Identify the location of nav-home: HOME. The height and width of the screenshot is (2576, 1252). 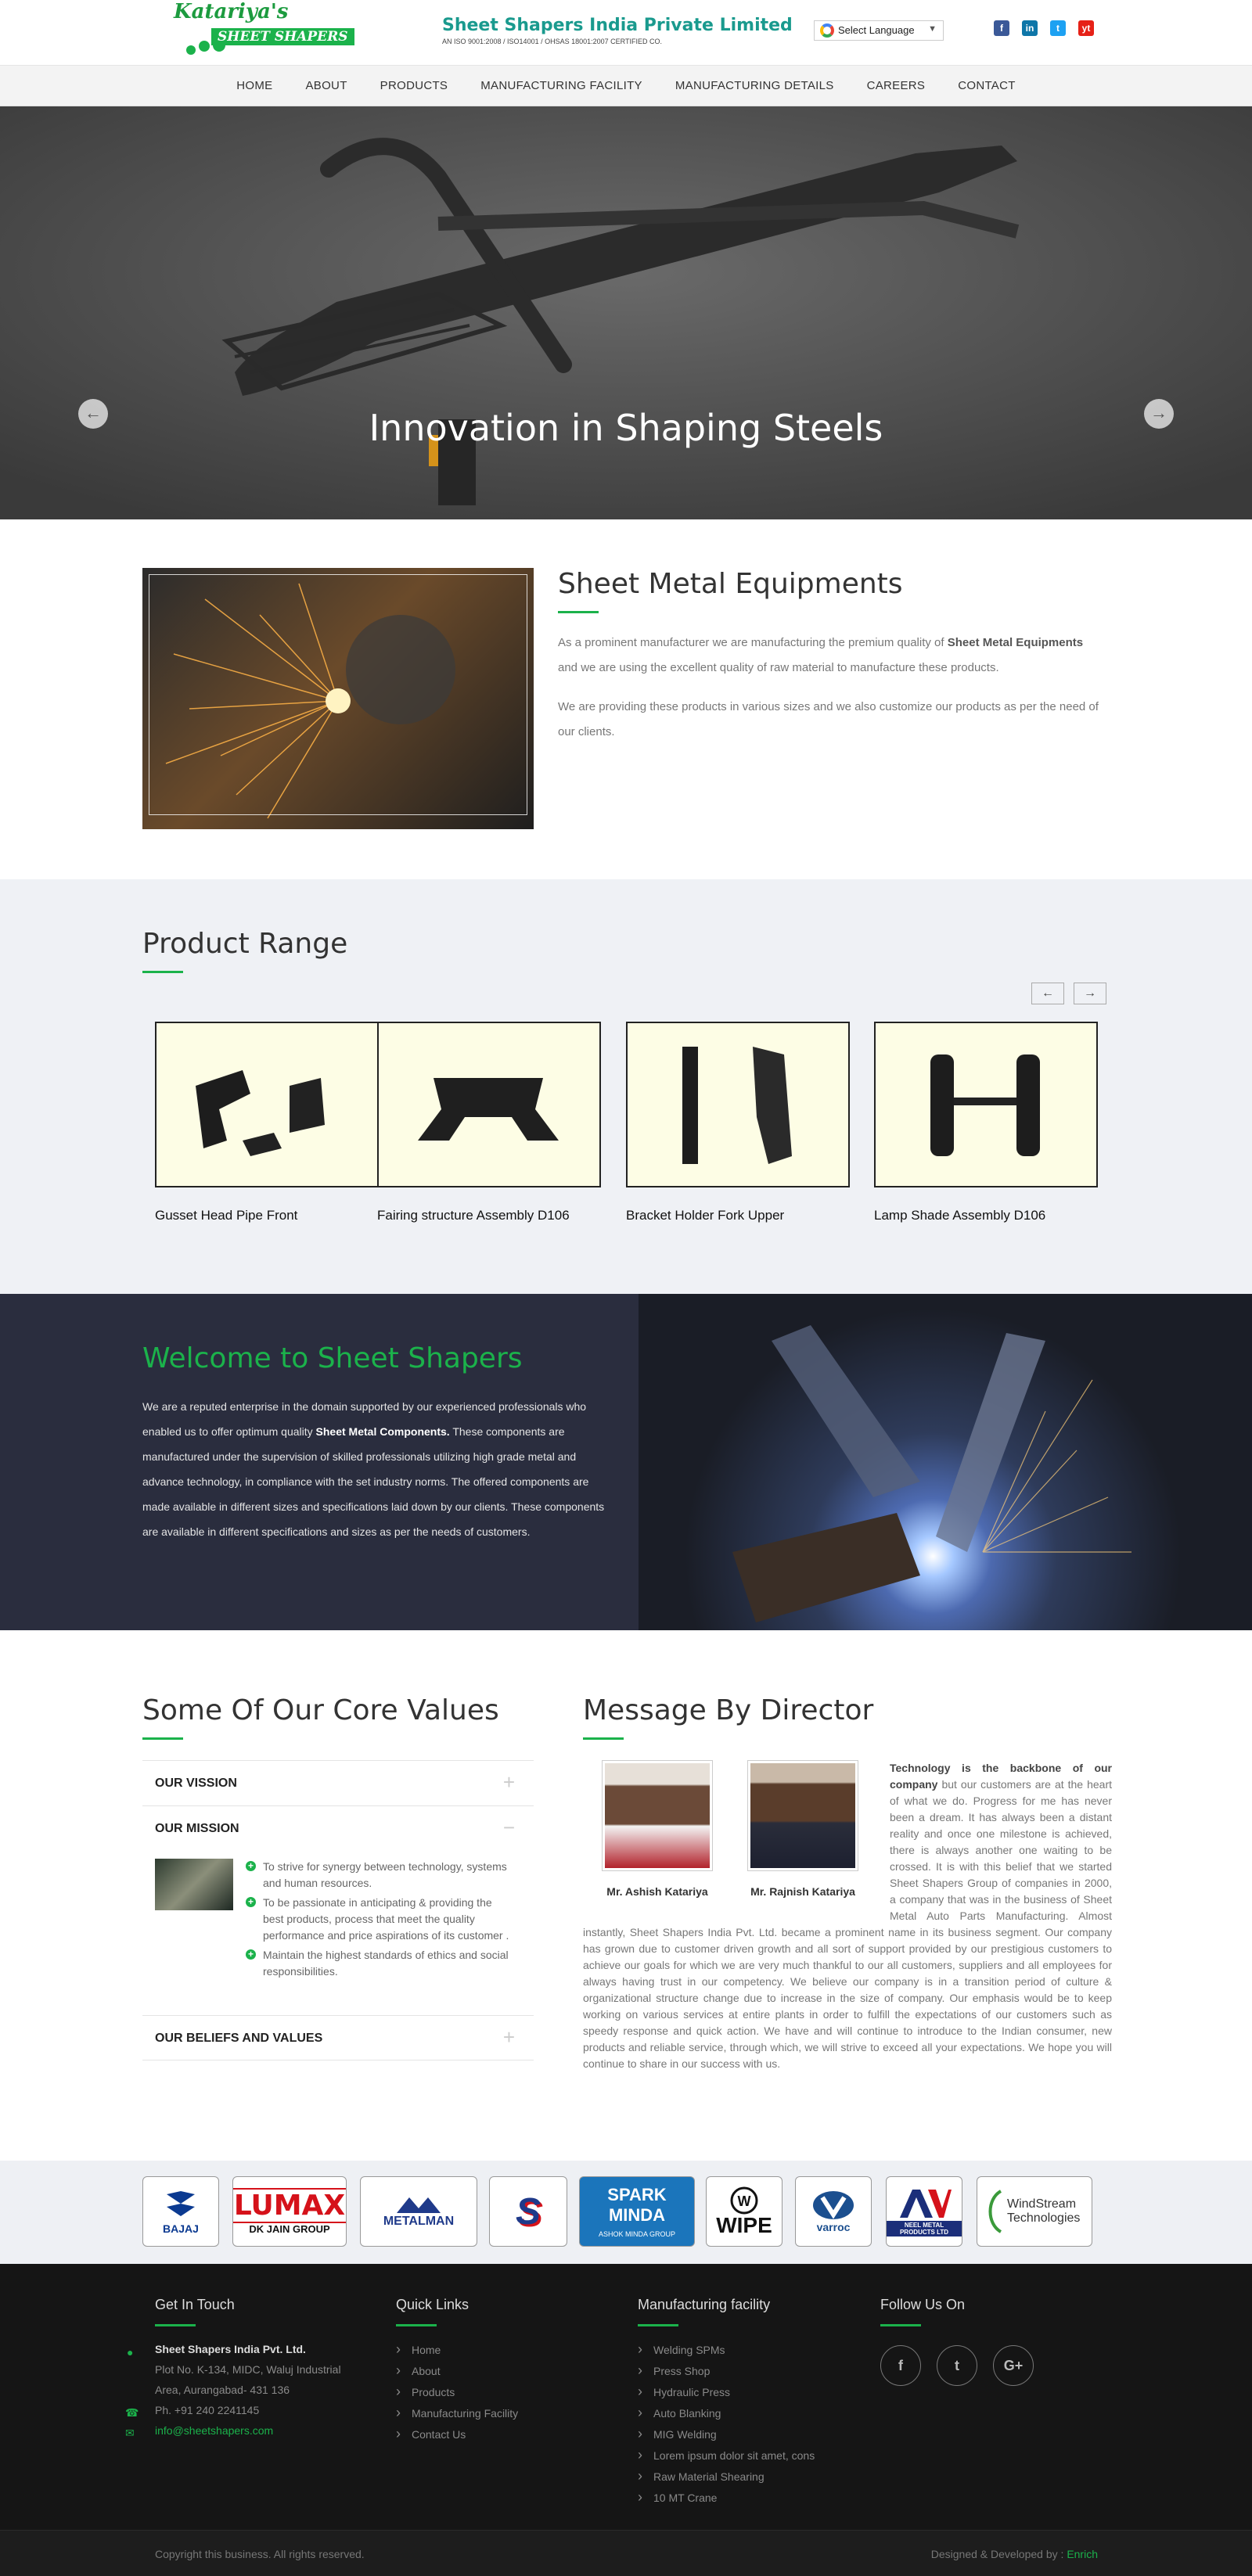
(254, 86).